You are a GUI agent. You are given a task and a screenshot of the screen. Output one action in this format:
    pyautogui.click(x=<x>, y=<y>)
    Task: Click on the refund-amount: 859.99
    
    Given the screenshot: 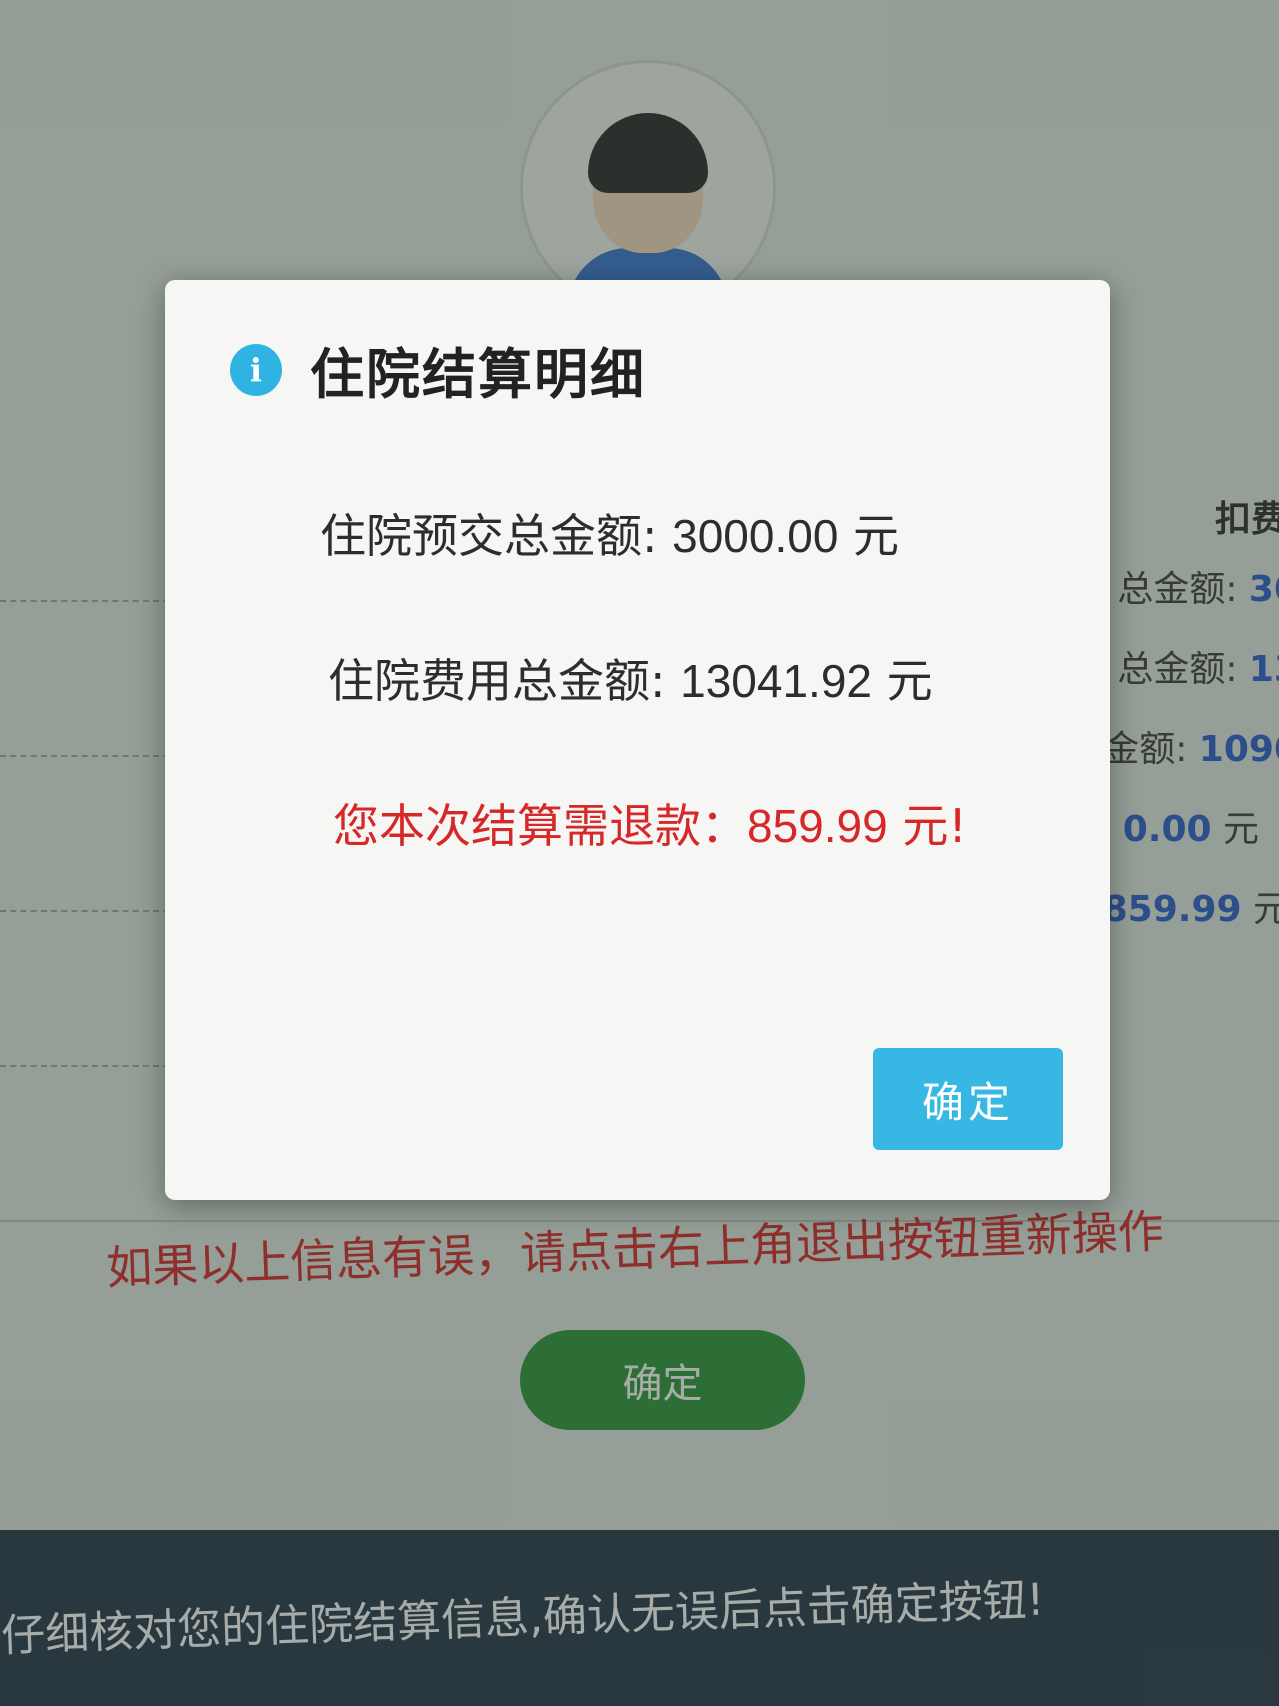 What is the action you would take?
    pyautogui.click(x=817, y=826)
    